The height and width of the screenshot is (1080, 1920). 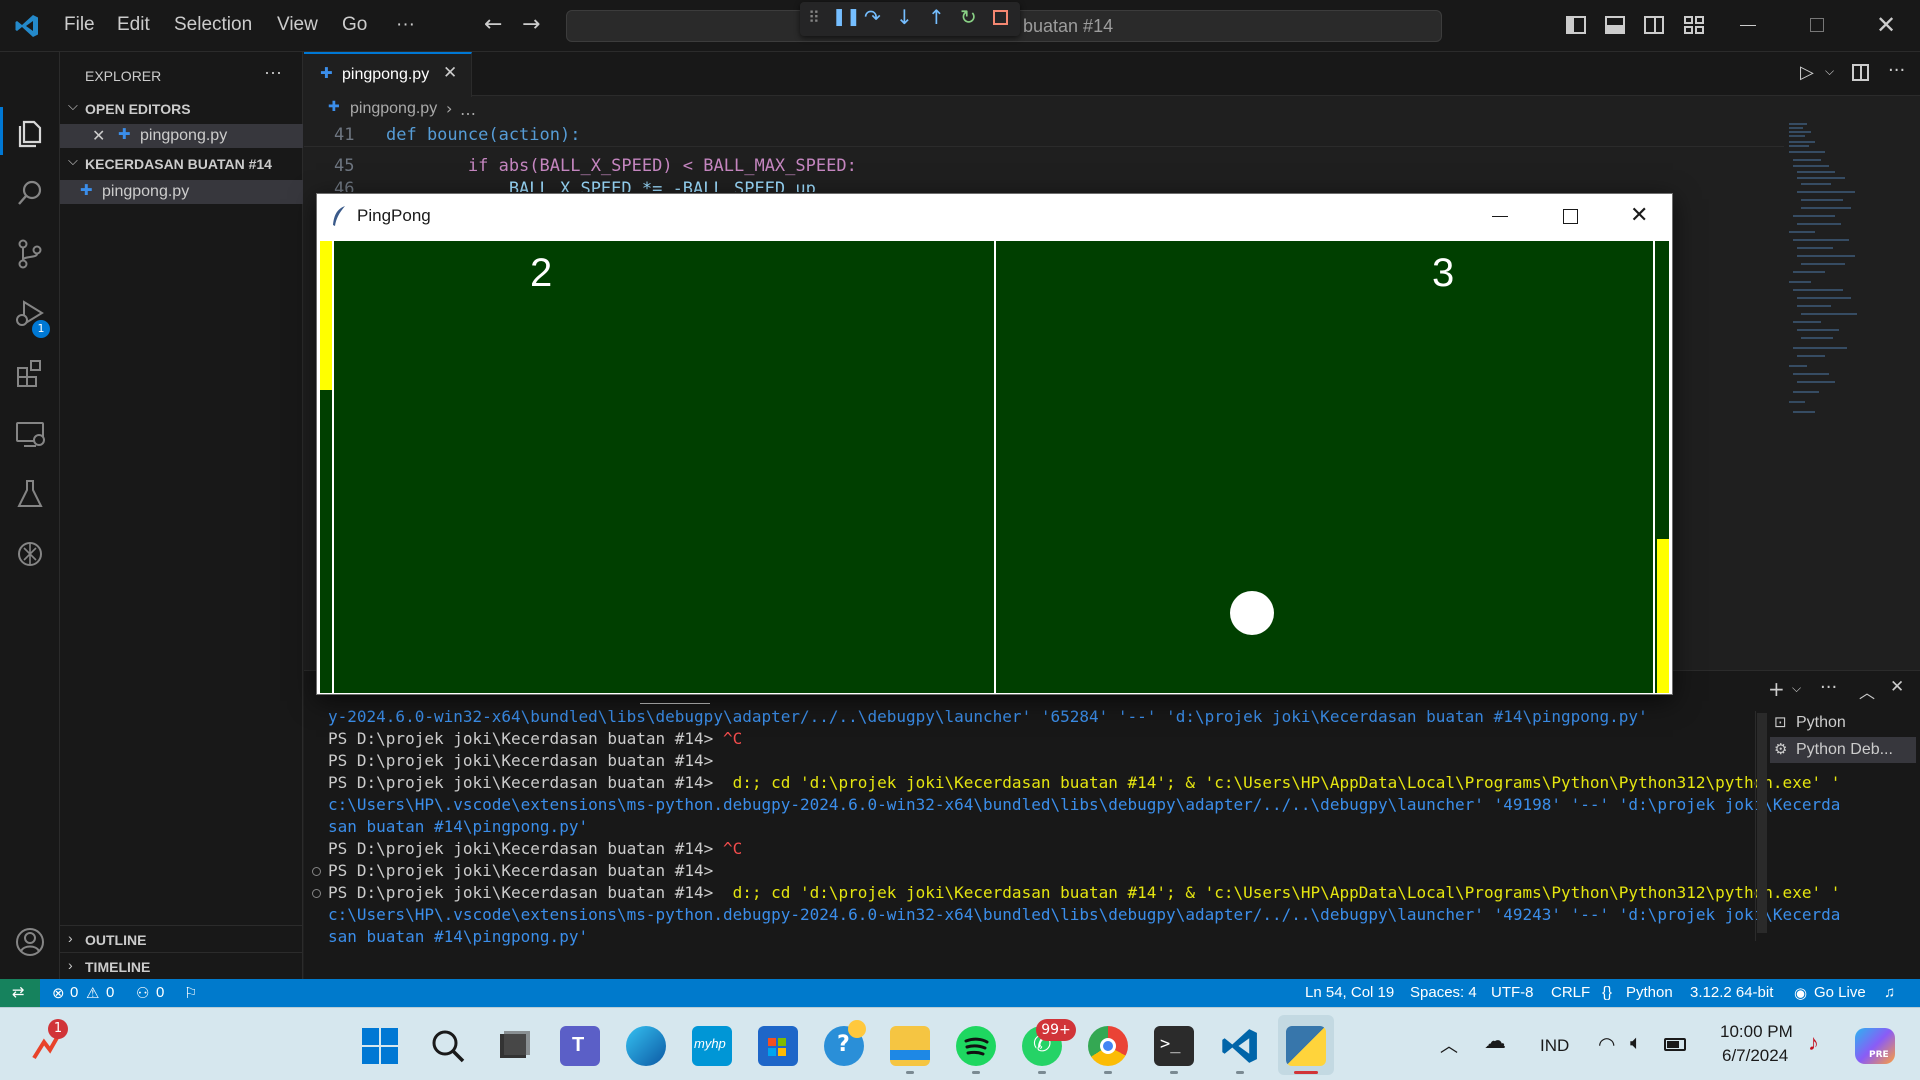 I want to click on start-windows-icon, so click(x=380, y=1046).